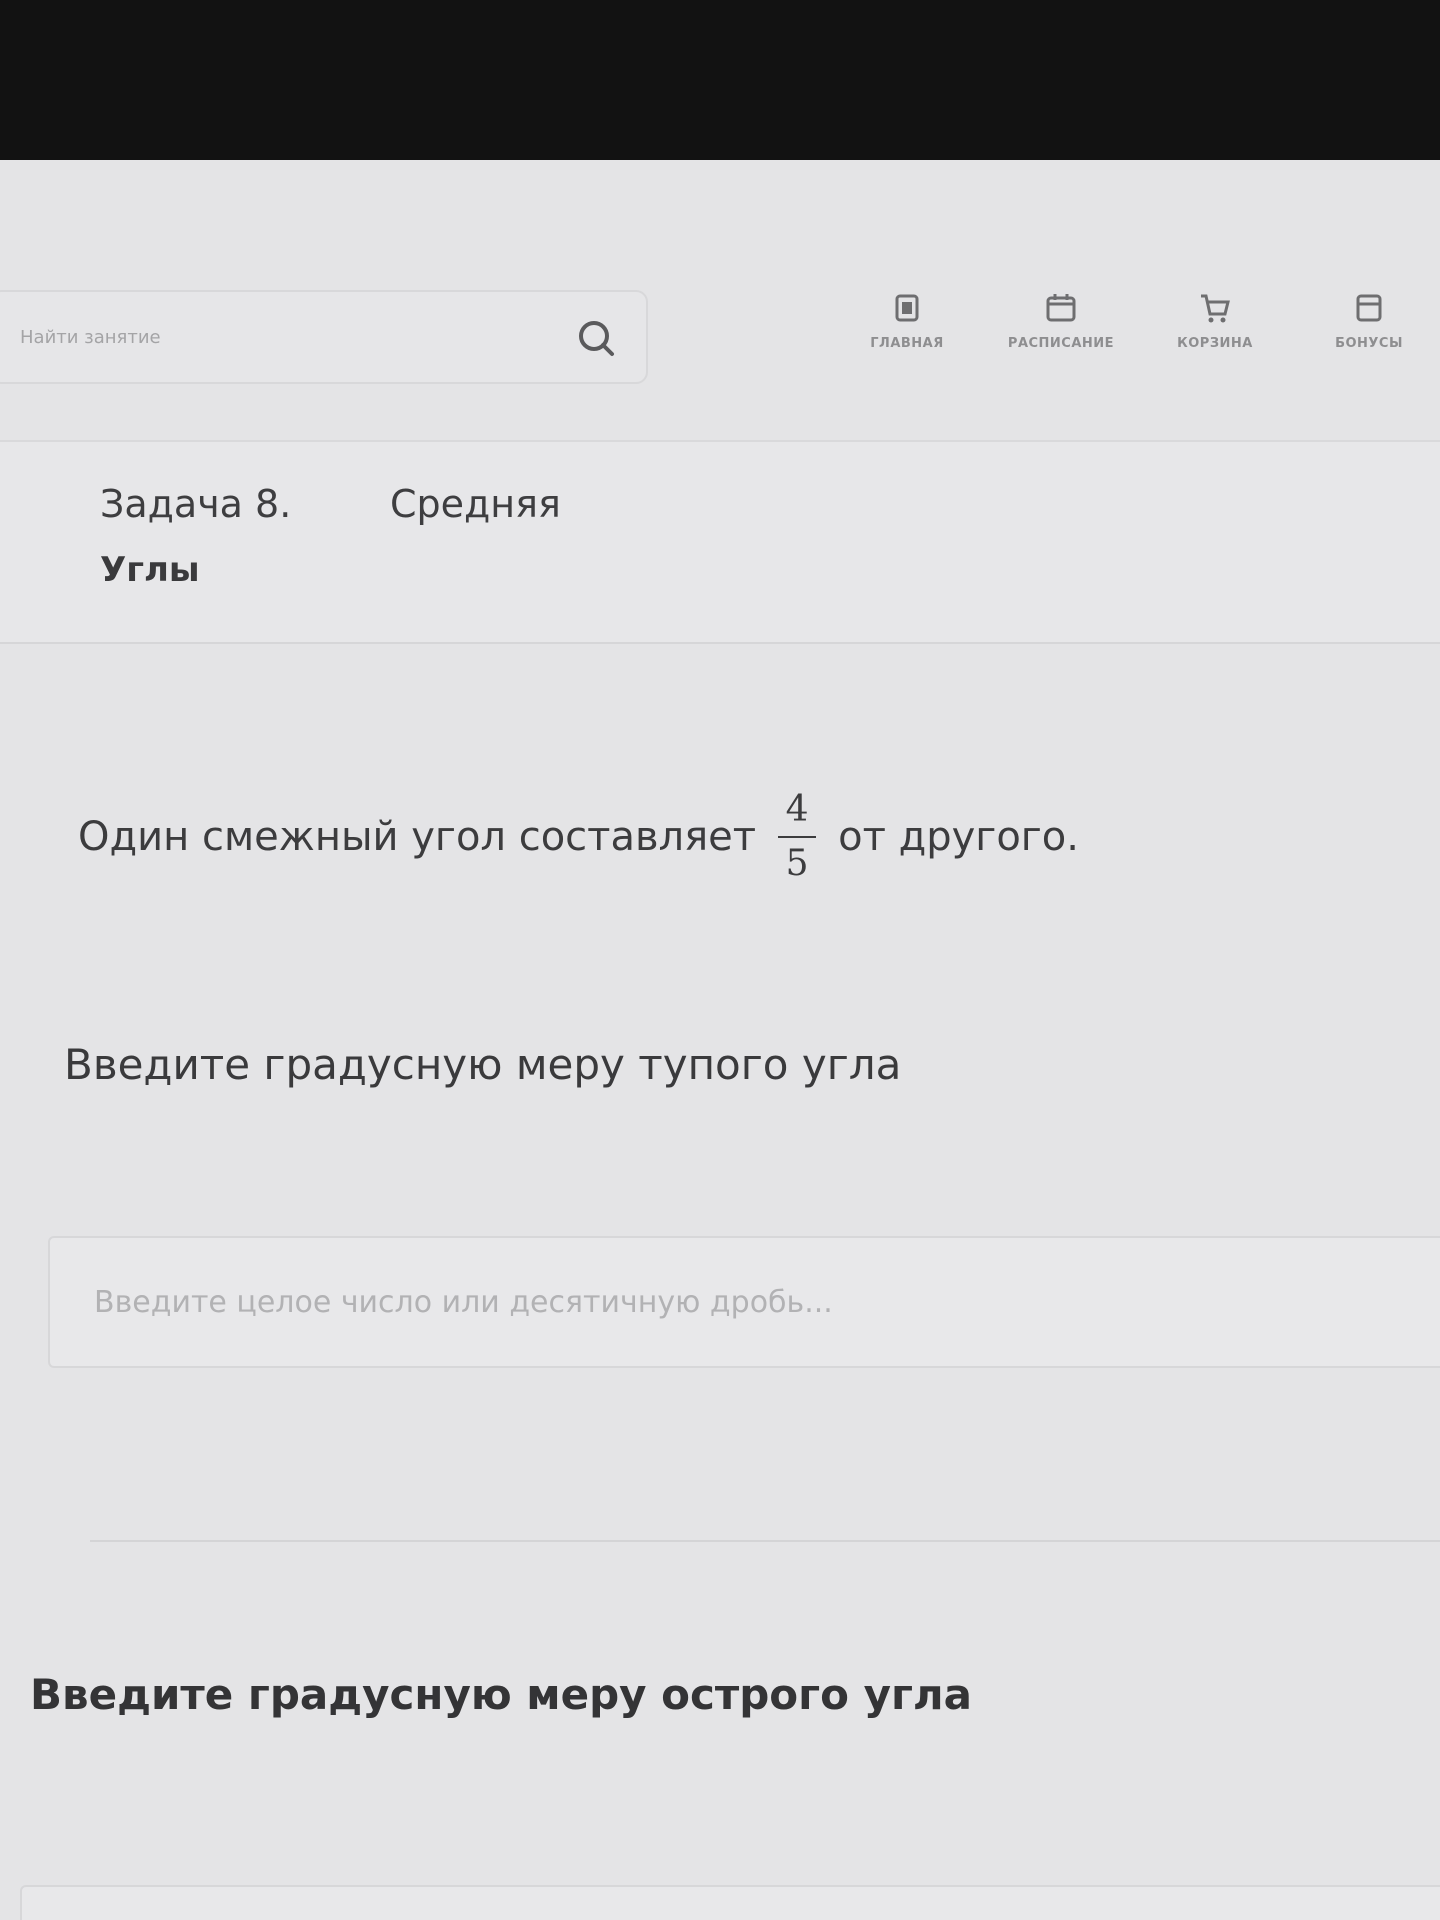  I want to click on answer-field-obtuse, so click(744, 1302).